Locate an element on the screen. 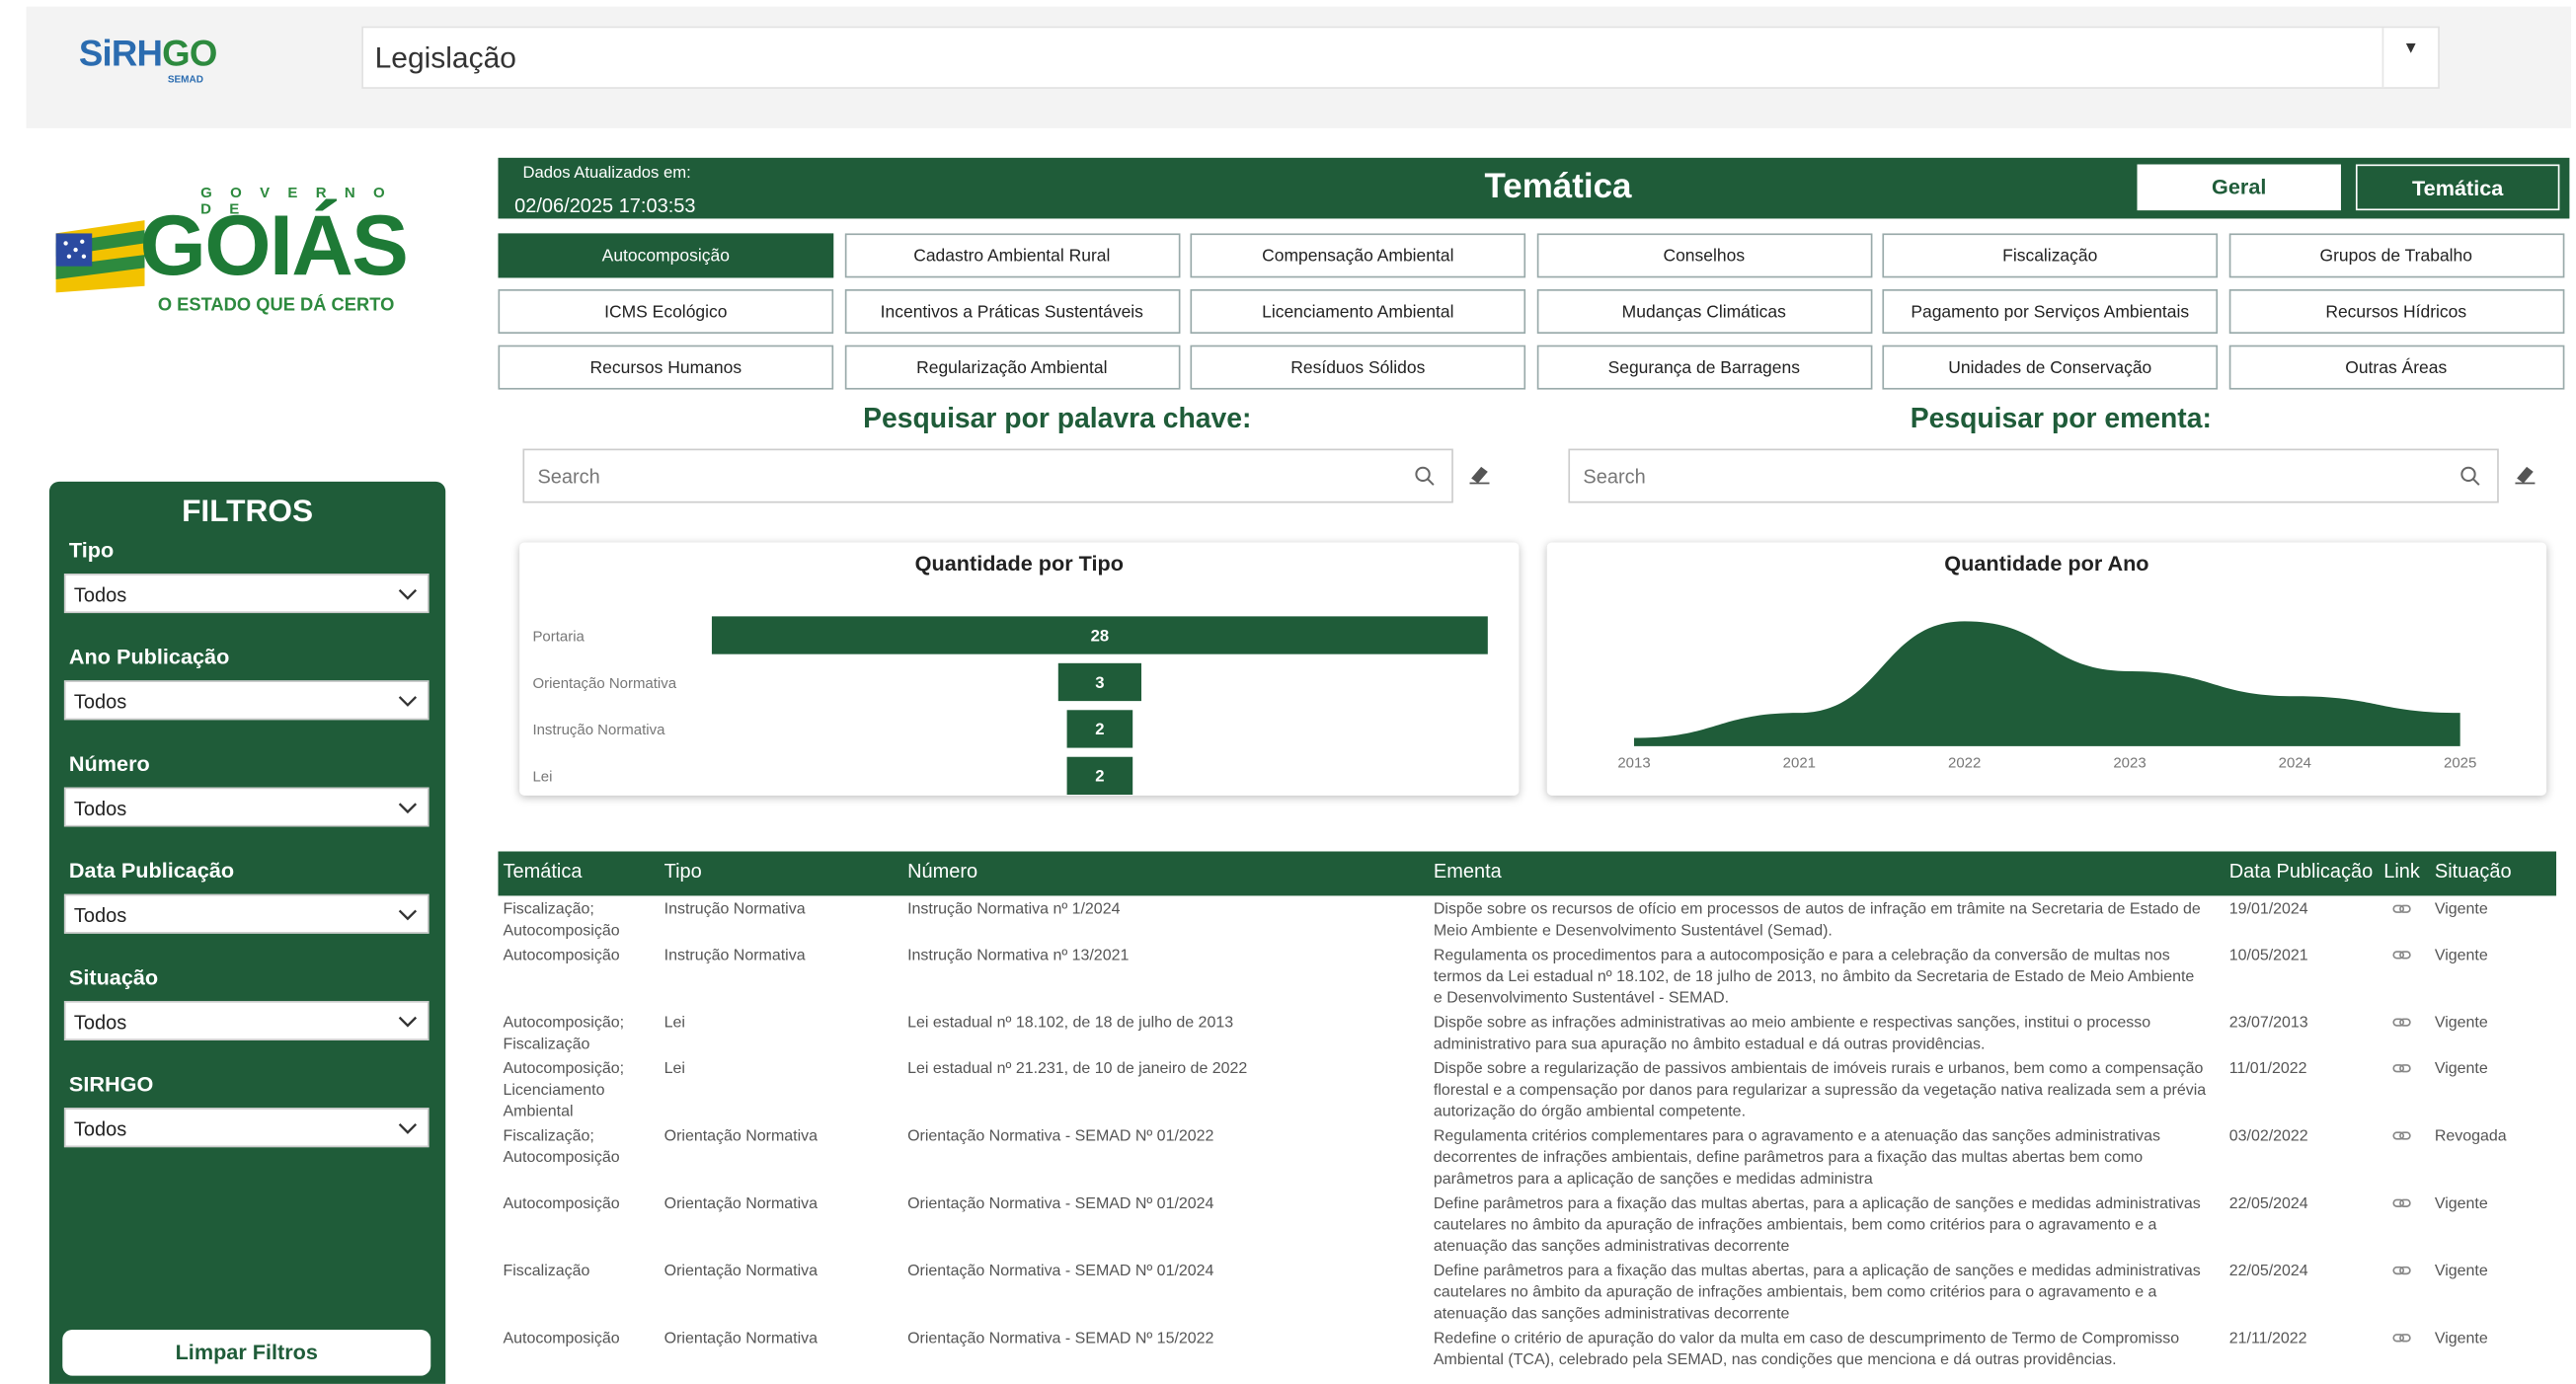 The image size is (2576, 1384). theme-button: Unidades de Conservação is located at coordinates (2050, 367).